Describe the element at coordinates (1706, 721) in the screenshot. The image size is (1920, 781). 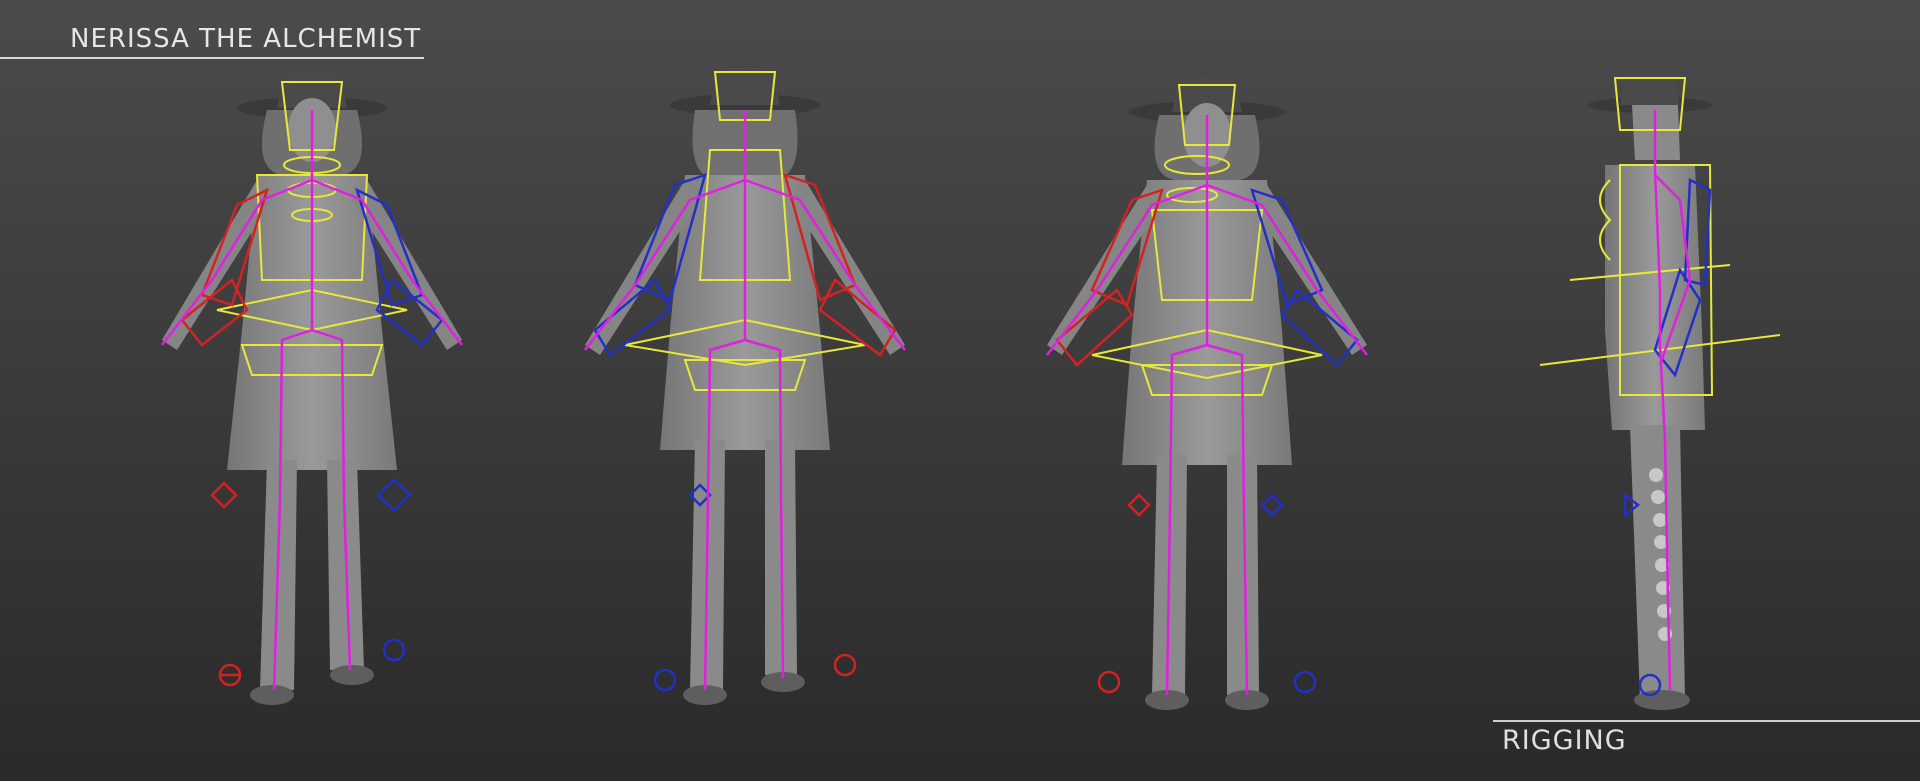
I see `section-divider` at that location.